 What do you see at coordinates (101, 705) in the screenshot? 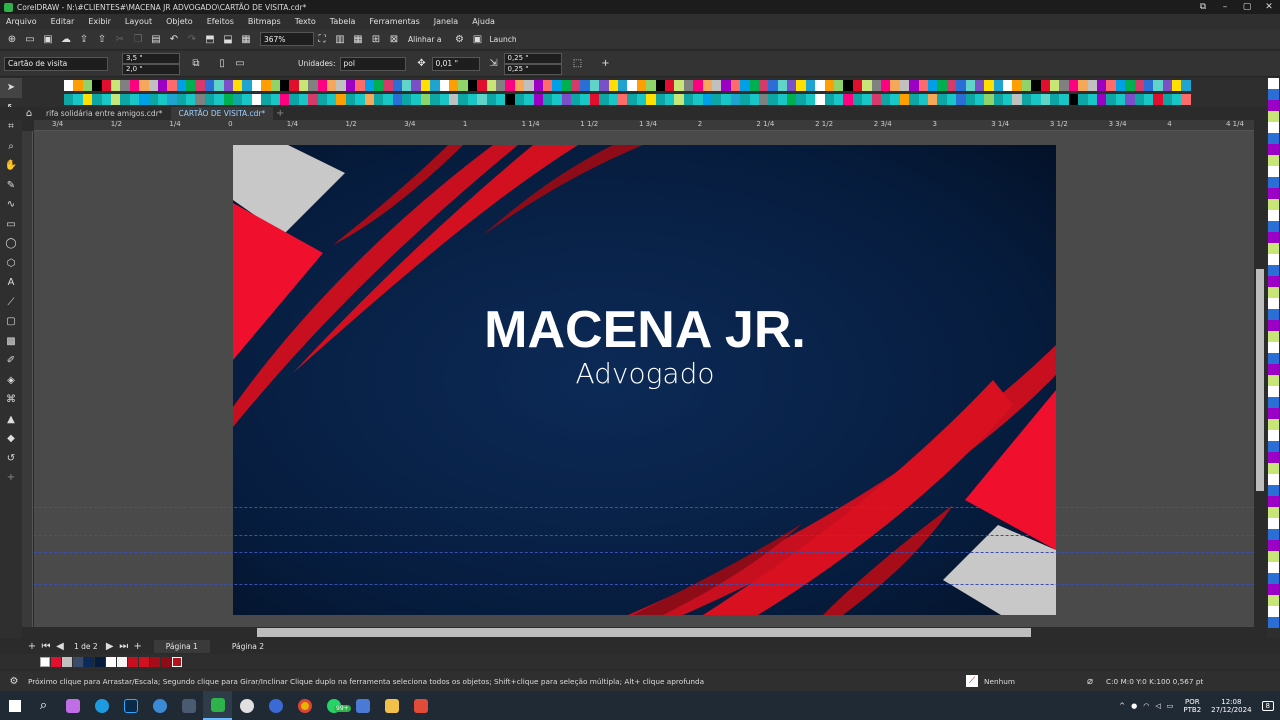
I see `edge-icon` at bounding box center [101, 705].